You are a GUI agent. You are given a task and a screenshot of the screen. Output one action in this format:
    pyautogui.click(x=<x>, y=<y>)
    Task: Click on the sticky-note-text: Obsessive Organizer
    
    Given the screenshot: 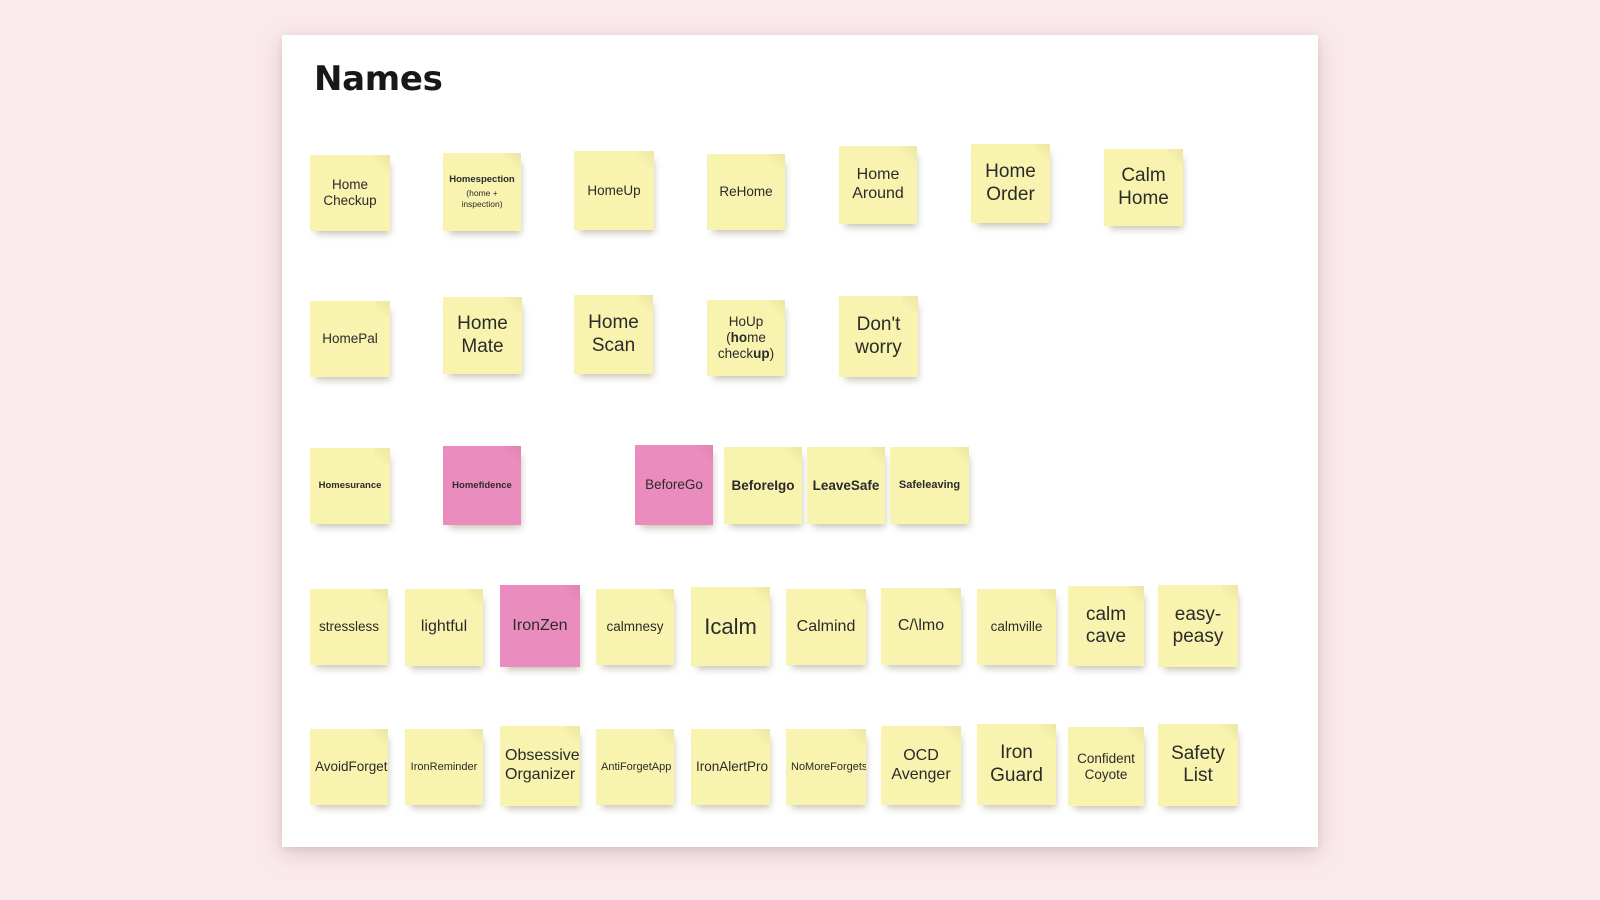 What is the action you would take?
    pyautogui.click(x=542, y=765)
    